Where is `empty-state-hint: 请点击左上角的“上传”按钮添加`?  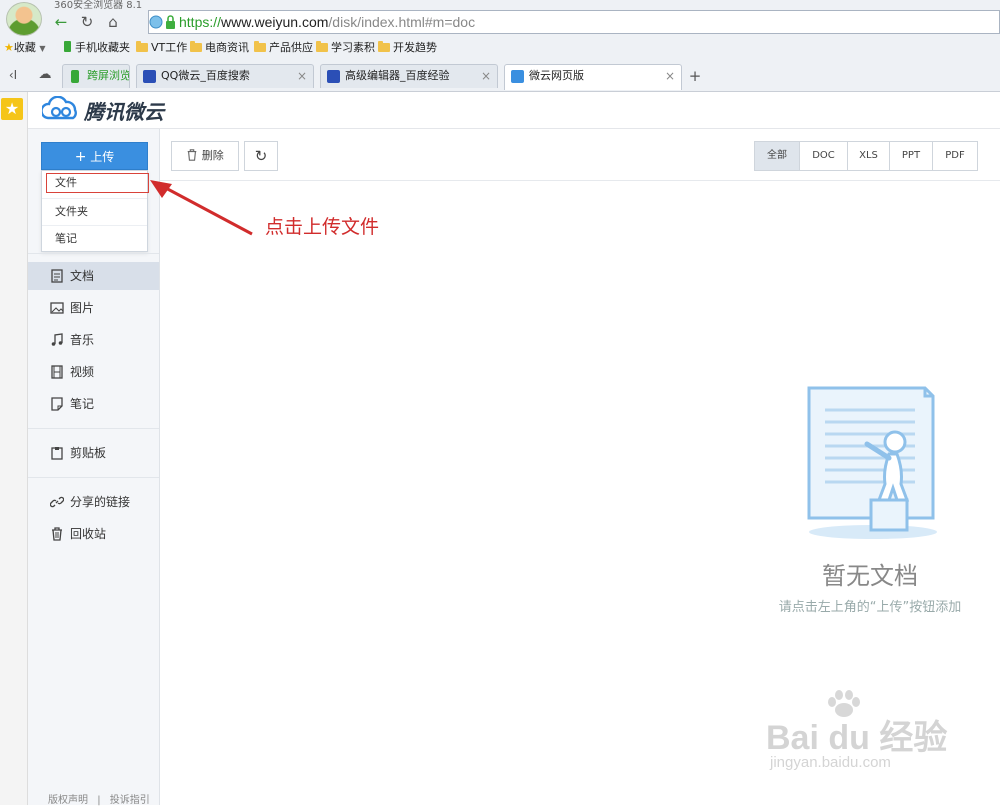
empty-state-hint: 请点击左上角的“上传”按钮添加 is located at coordinates (870, 607).